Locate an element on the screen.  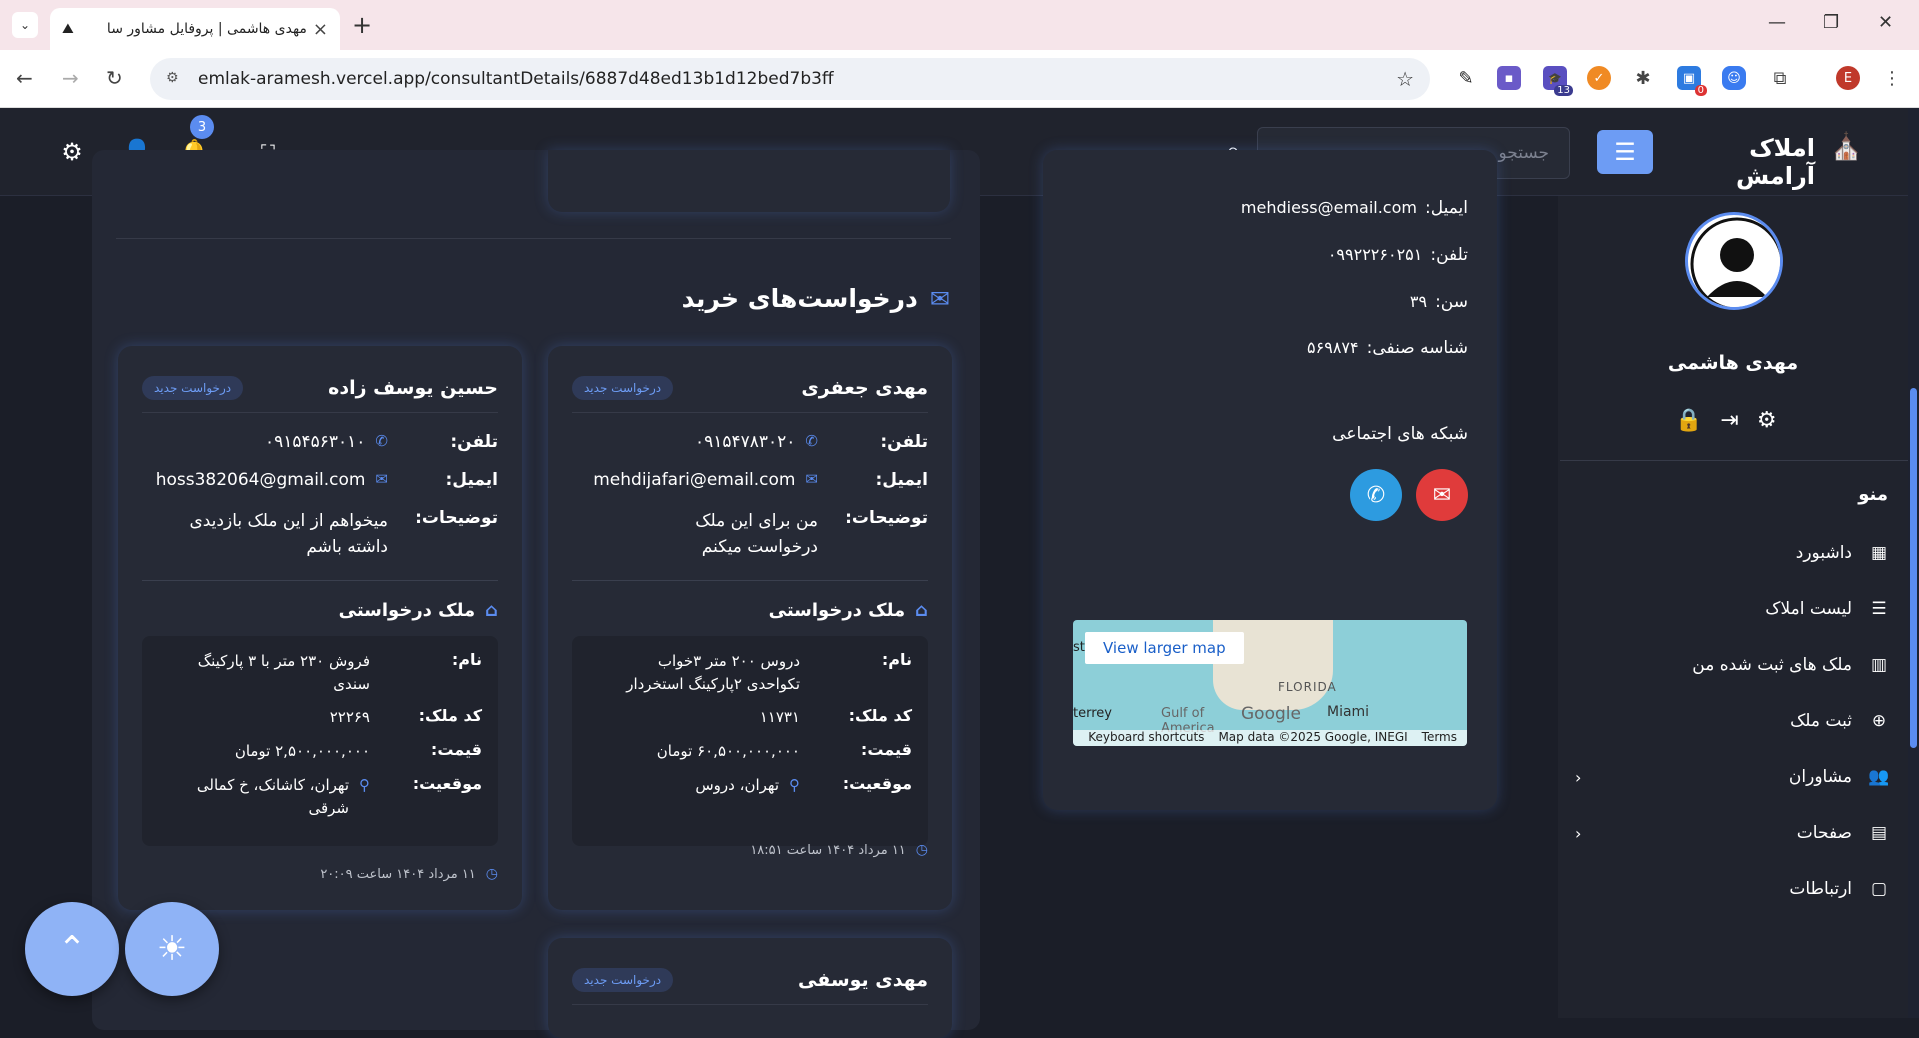
keyboard-shortcuts-link: Keyboard shortcuts is located at coordinates (1146, 738).